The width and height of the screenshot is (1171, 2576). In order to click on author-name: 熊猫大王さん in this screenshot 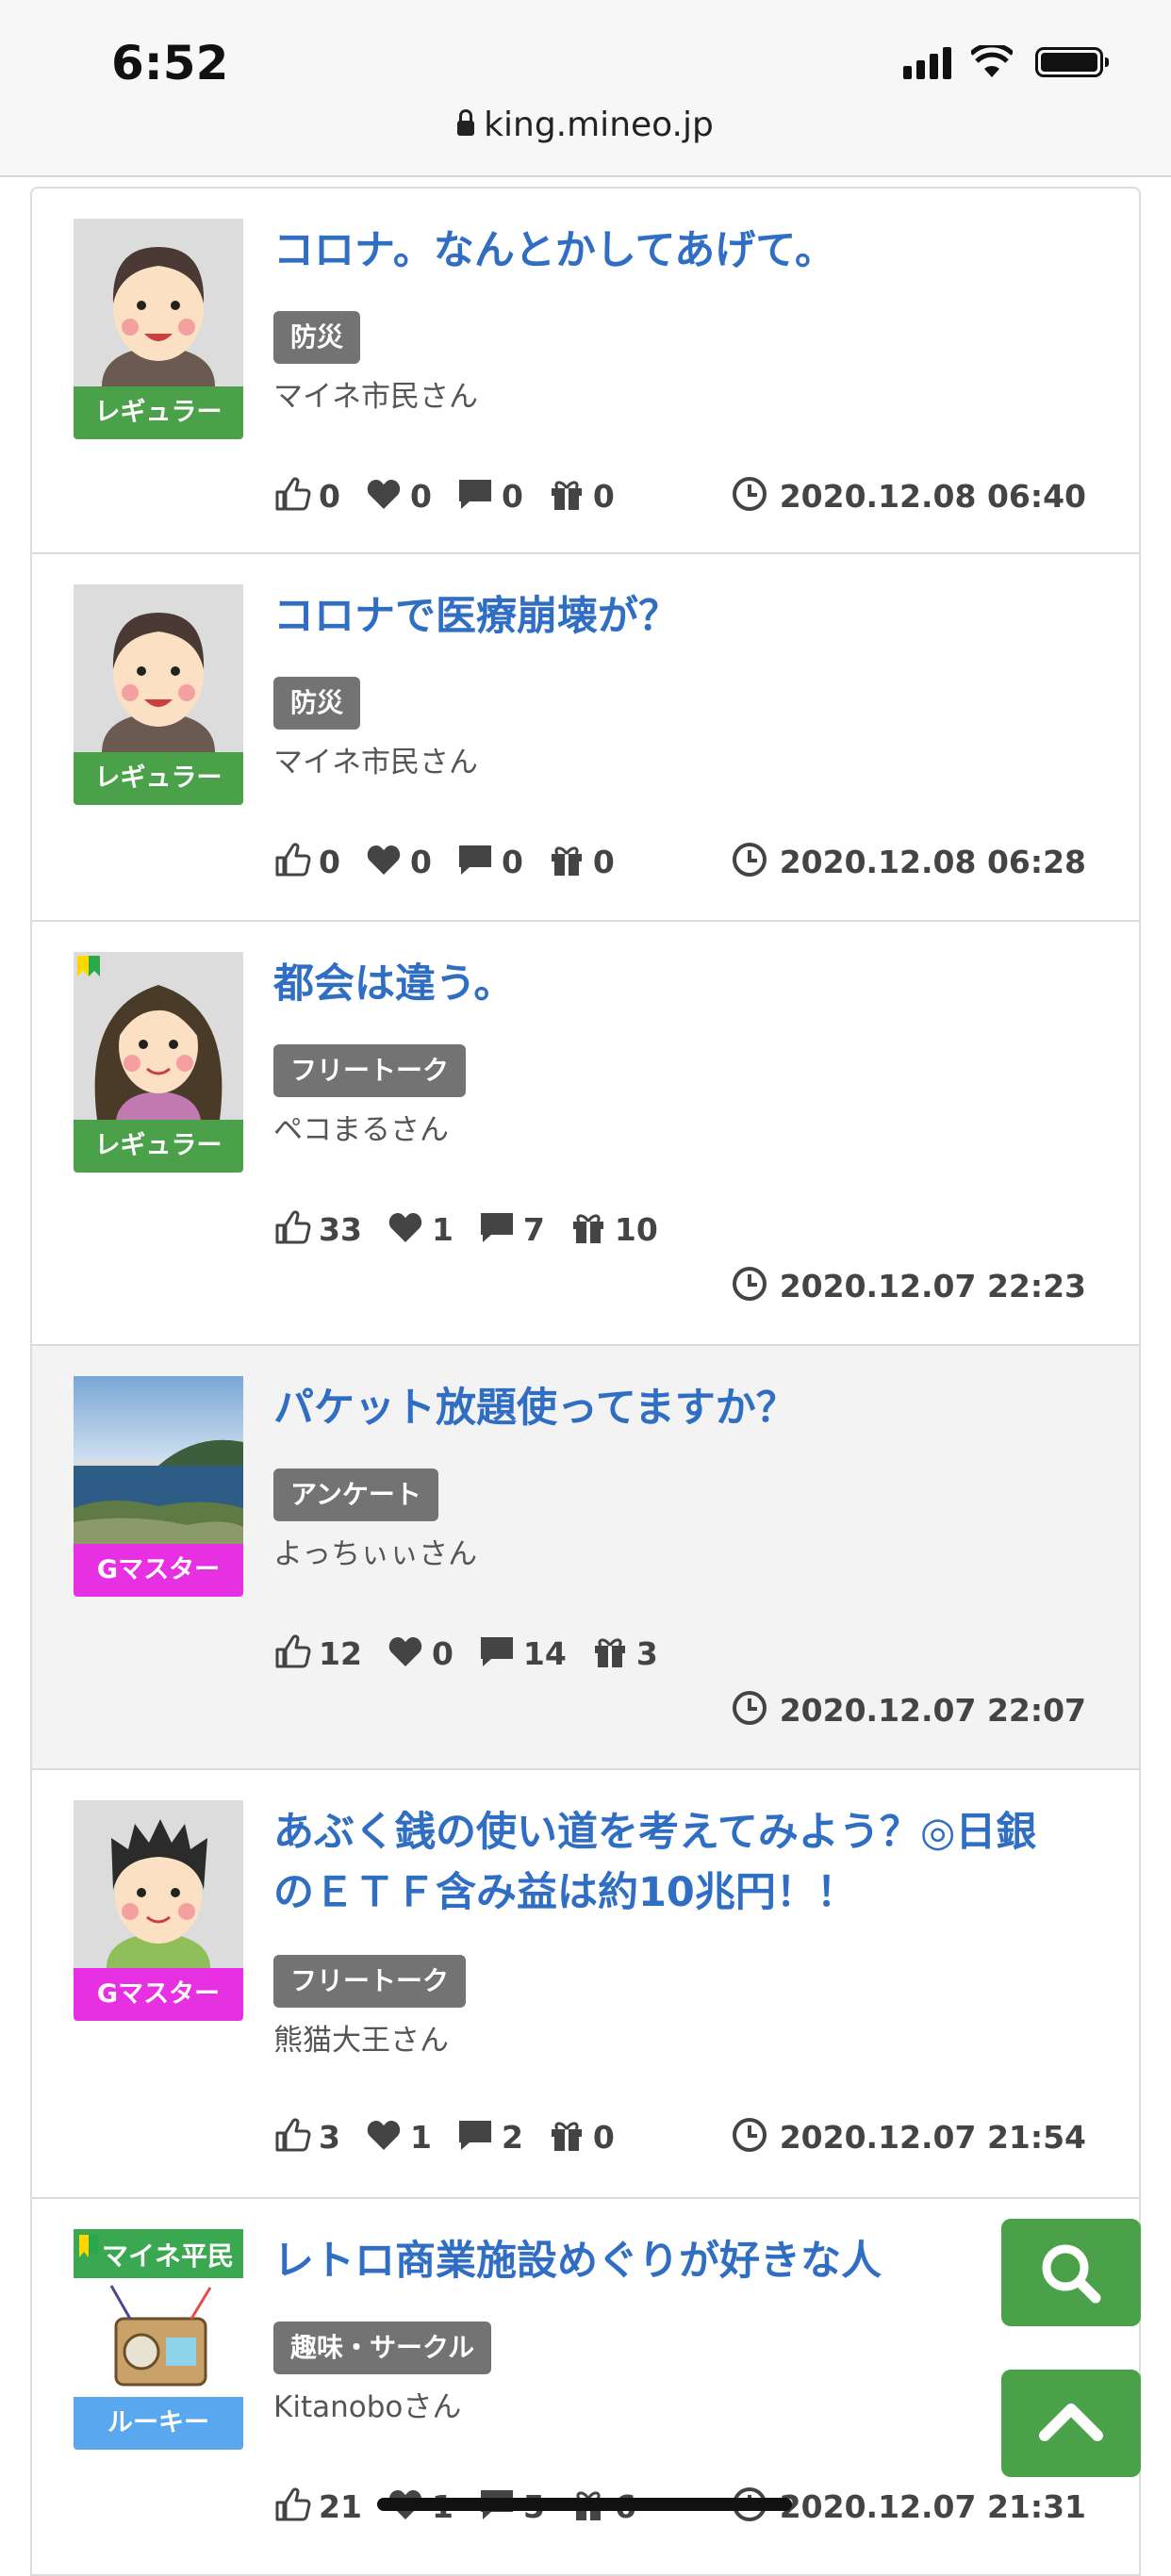, I will do `click(361, 2037)`.